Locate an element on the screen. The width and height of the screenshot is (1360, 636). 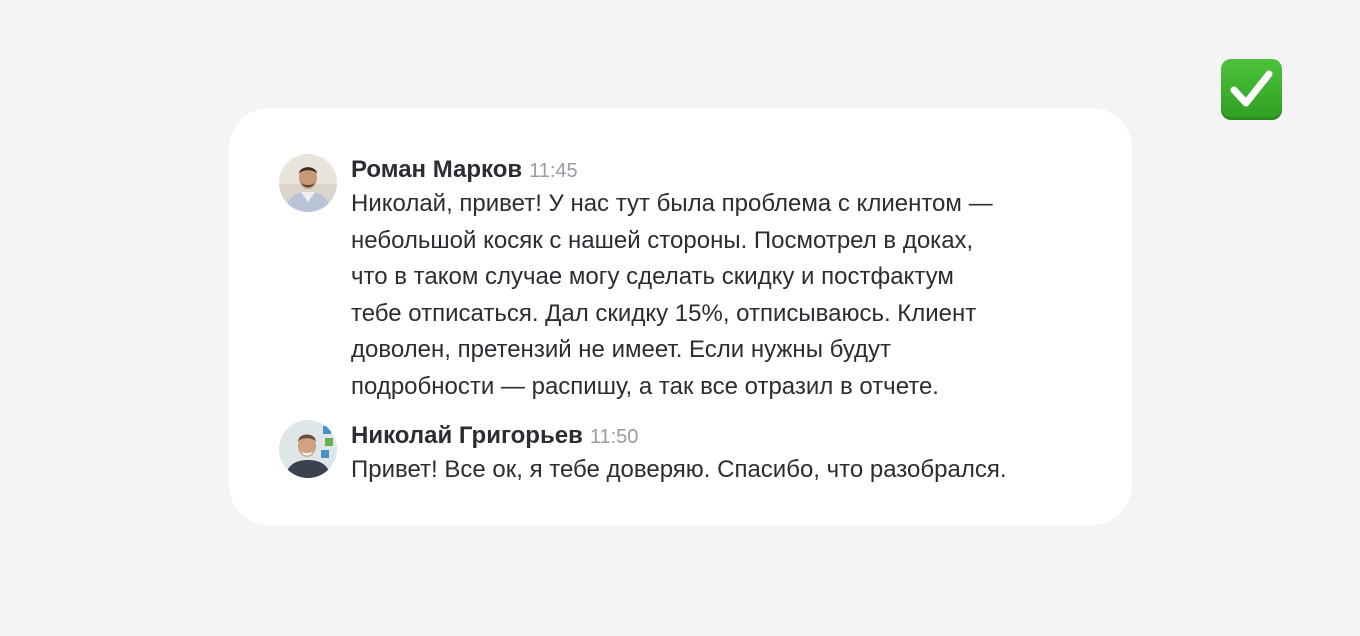
author-name: Николай Григорьев is located at coordinates (467, 435).